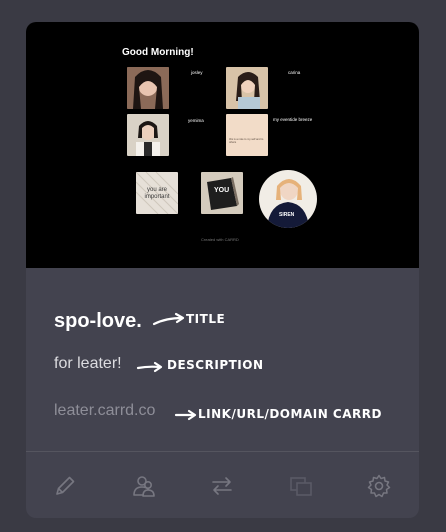 The image size is (446, 532). Describe the element at coordinates (88, 363) in the screenshot. I see `site-description: for leater!` at that location.